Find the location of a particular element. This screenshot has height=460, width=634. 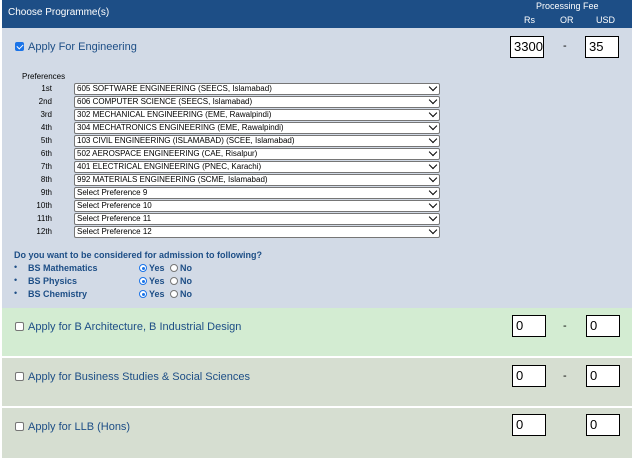

preference-select-2: 606 COMPUTER SCIENCE (SEECS, Islamabad) is located at coordinates (257, 102).